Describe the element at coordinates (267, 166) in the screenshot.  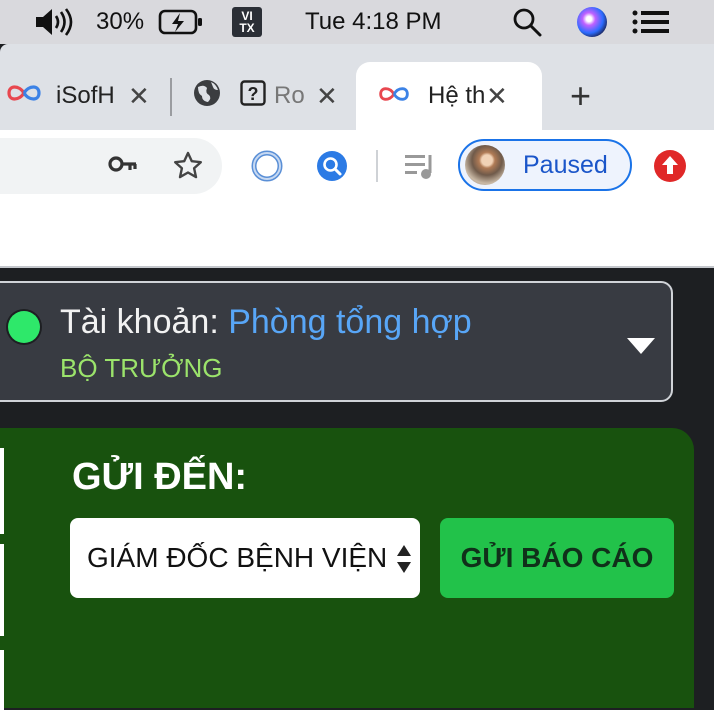
I see `extension-ring-icon` at that location.